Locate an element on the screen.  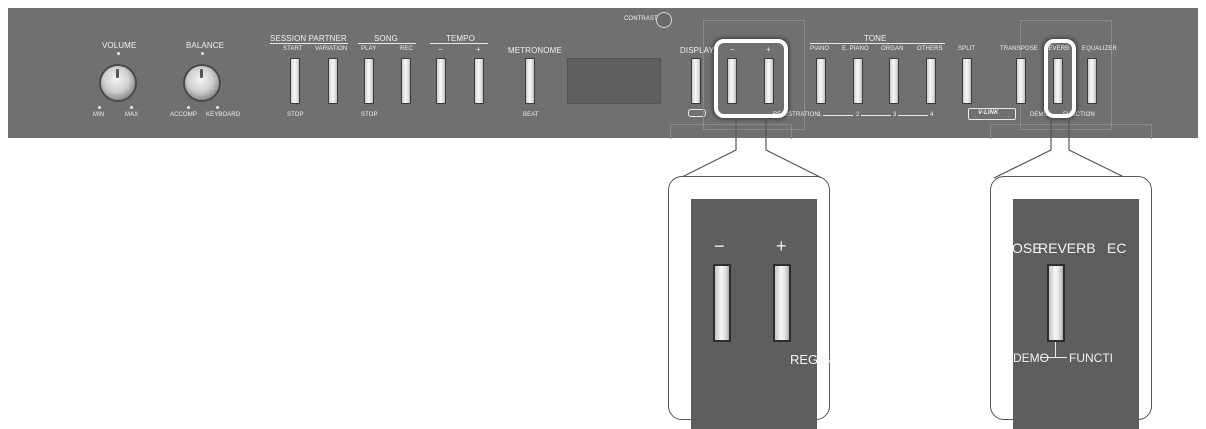
zoom-demo-label: DEMO is located at coordinates (1031, 358).